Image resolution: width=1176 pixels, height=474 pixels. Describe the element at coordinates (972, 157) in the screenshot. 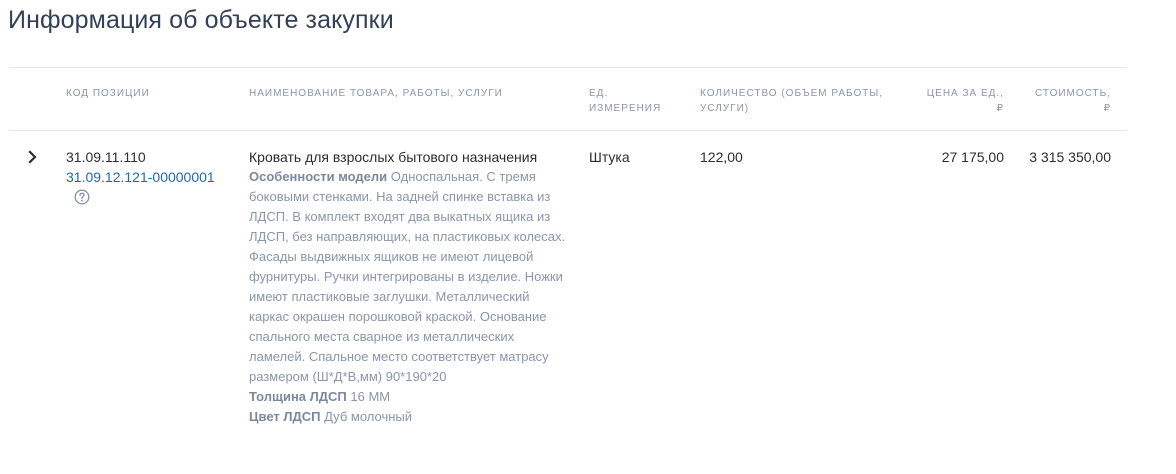

I see `price-value: 27 175,00` at that location.